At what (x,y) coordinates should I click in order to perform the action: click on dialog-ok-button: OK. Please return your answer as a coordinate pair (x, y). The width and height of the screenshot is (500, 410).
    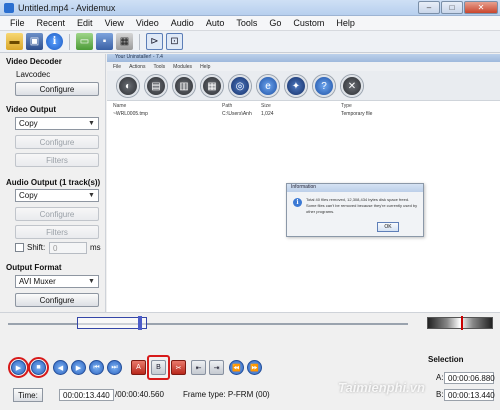
    Looking at the image, I should click on (388, 227).